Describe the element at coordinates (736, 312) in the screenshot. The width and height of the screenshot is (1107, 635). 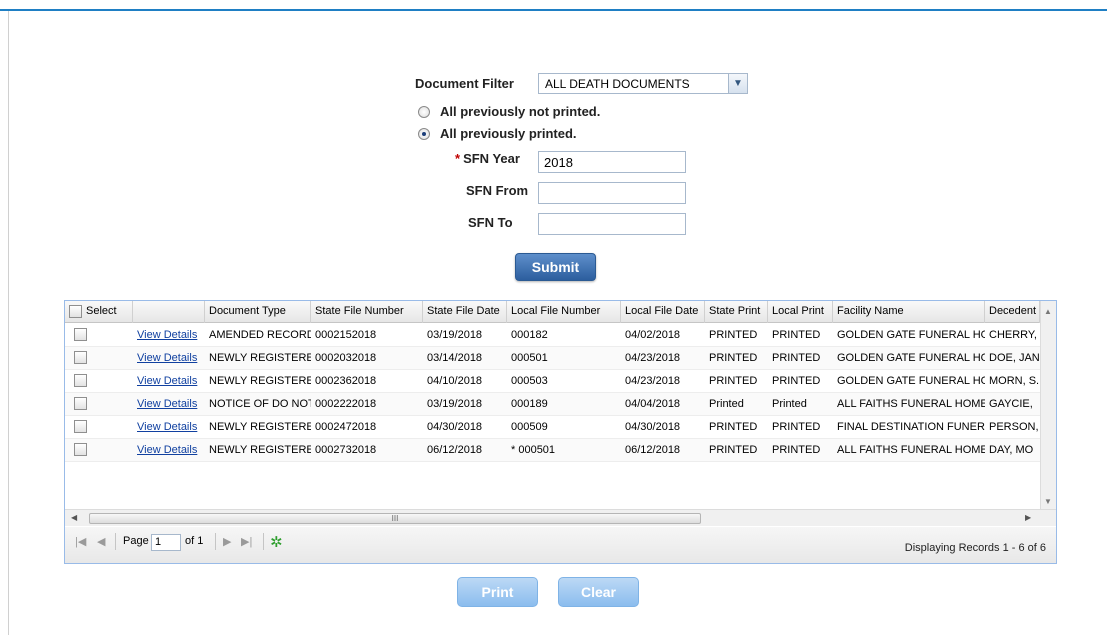
I see `header-state-print: State Print` at that location.